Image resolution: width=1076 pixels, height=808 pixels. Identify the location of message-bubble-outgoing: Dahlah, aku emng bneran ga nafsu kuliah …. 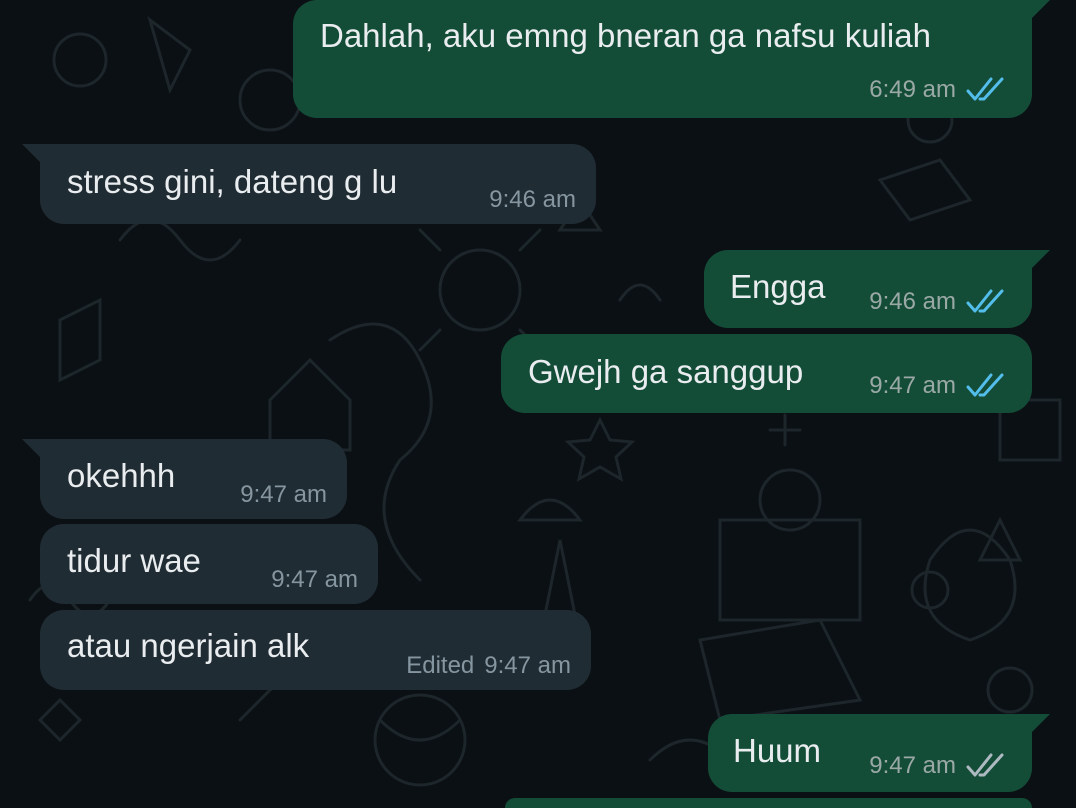
(671, 59).